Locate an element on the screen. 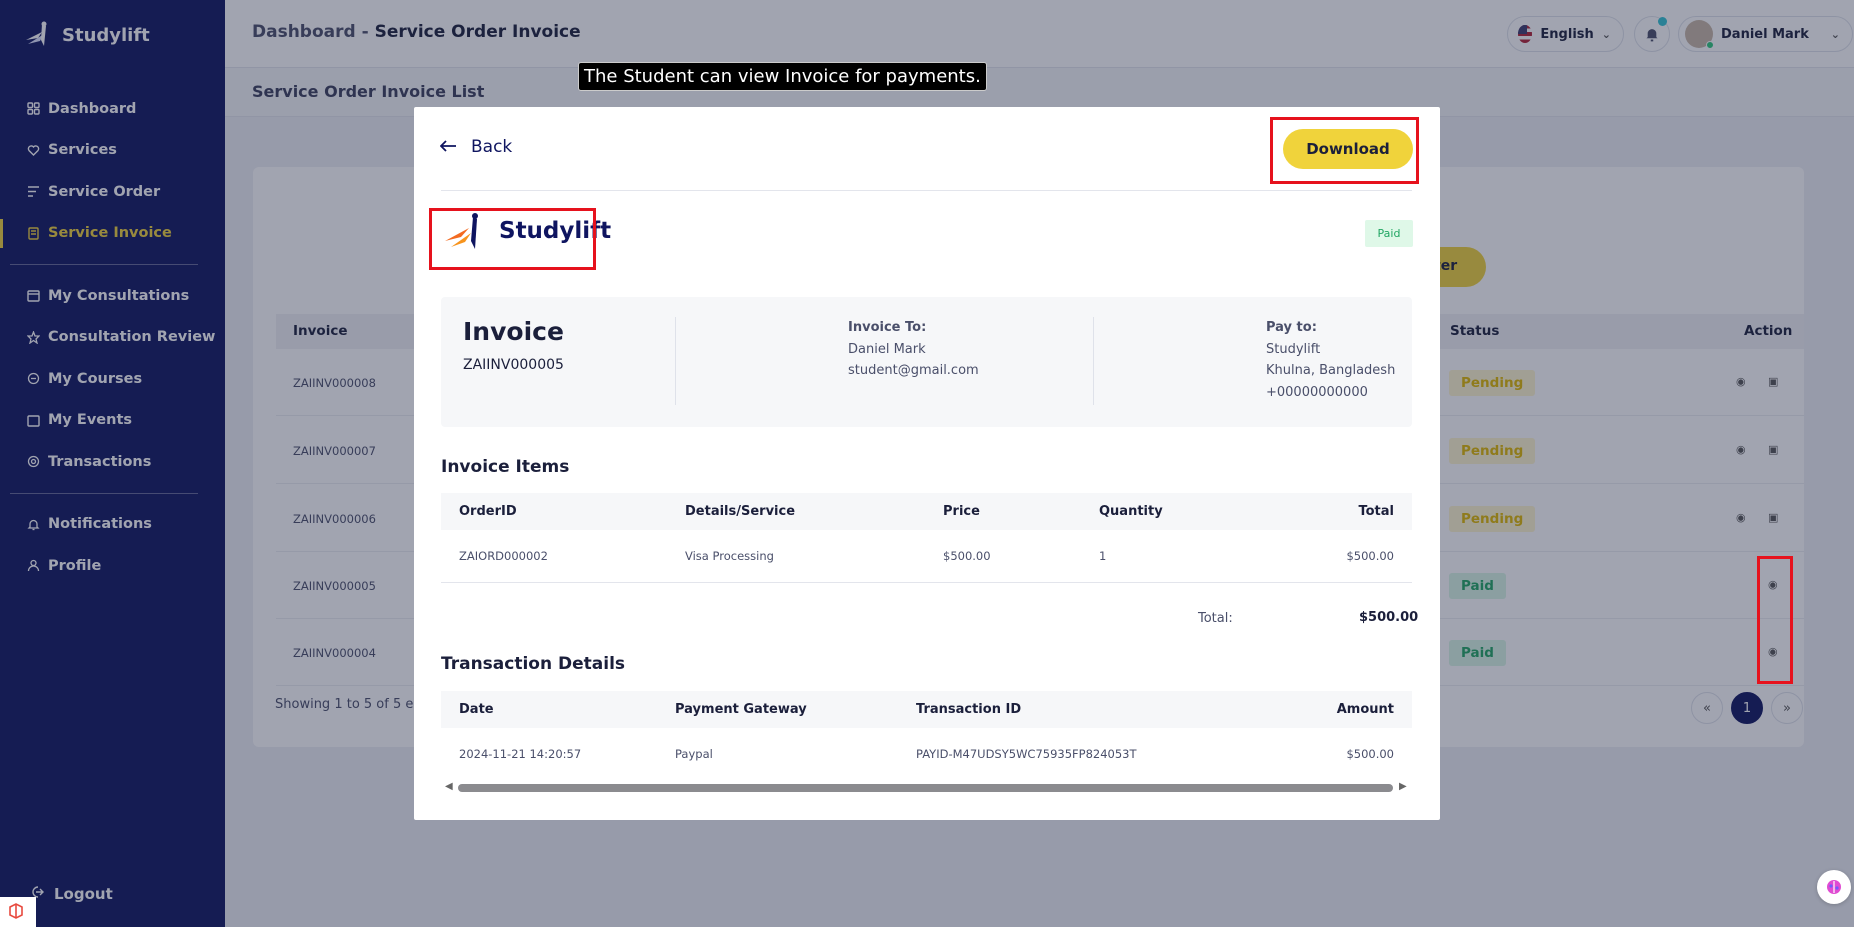 This screenshot has width=1854, height=927. scroll-left-icon: ◀ is located at coordinates (449, 786).